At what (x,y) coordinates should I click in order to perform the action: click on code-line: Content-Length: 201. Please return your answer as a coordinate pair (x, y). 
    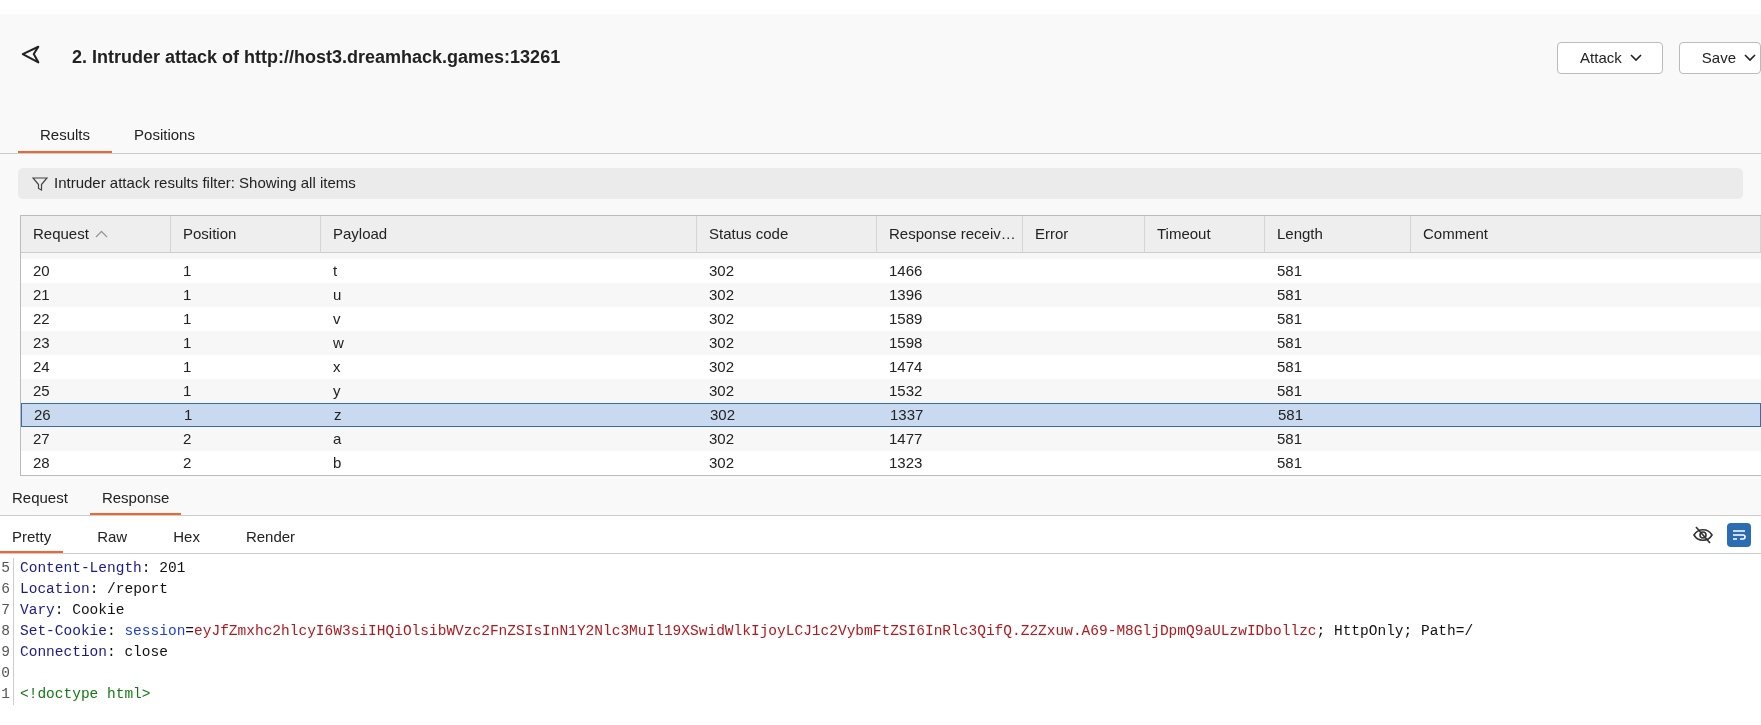
    Looking at the image, I should click on (102, 568).